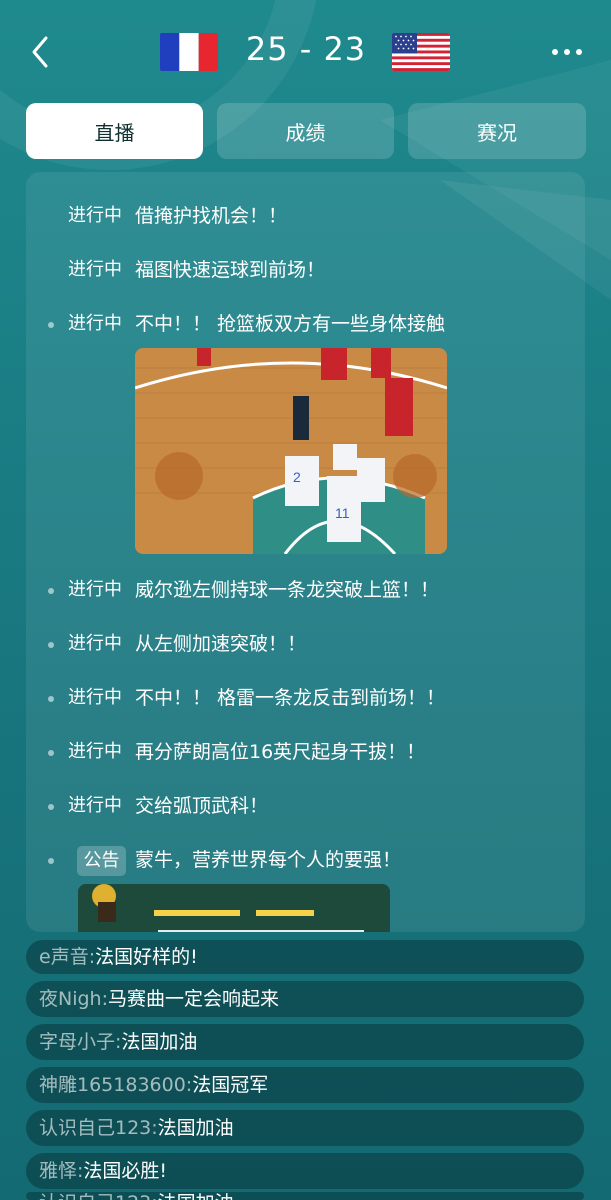 This screenshot has width=611, height=1200. What do you see at coordinates (342, 513) in the screenshot?
I see `svg-text: 11` at bounding box center [342, 513].